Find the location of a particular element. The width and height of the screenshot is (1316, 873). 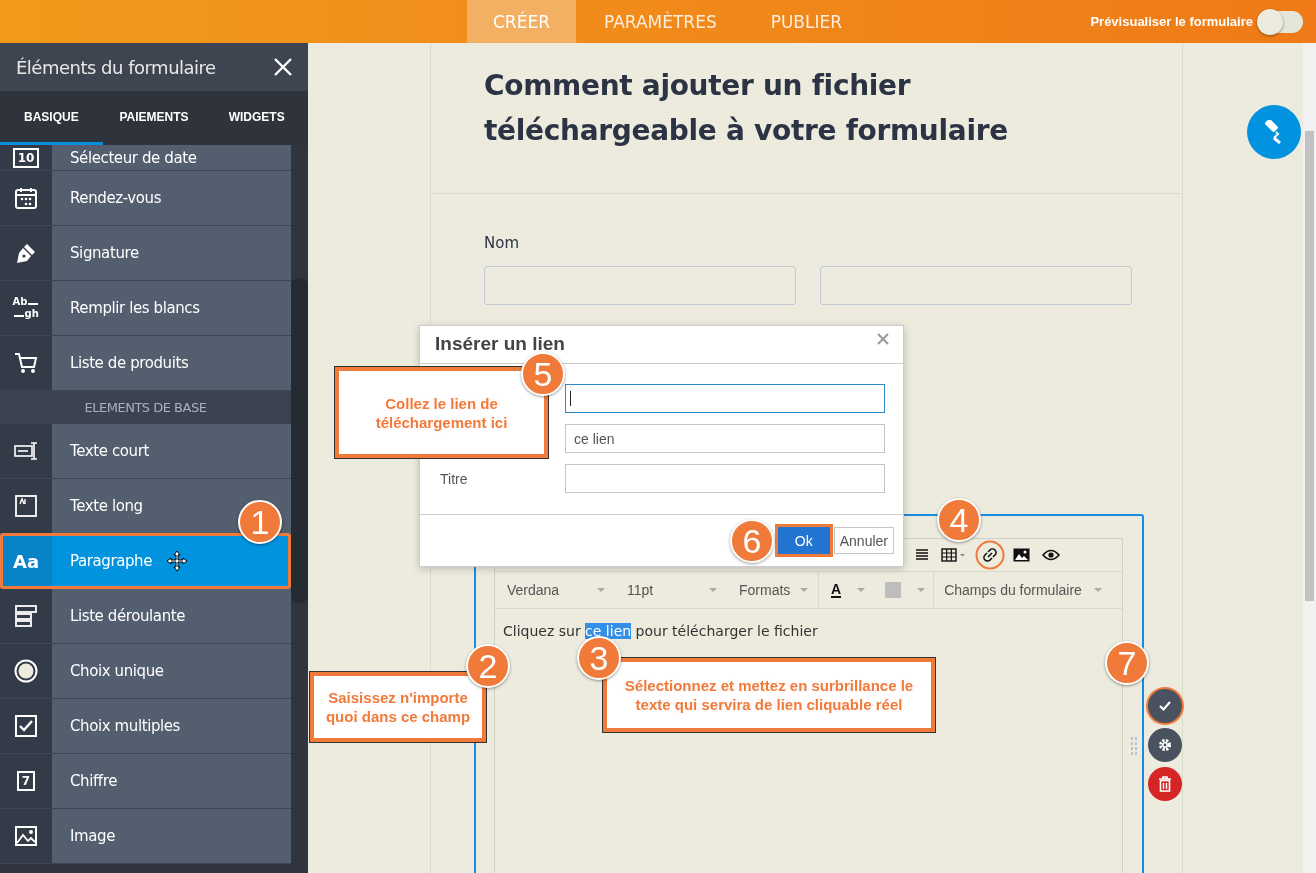

preview-toggle is located at coordinates (1281, 21).